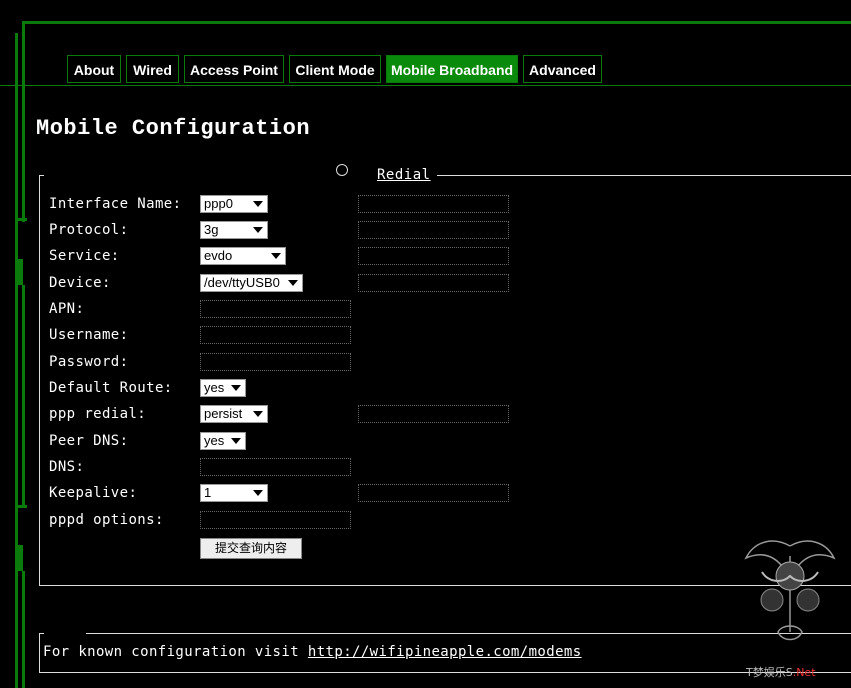 This screenshot has height=688, width=851. I want to click on ppp-redial-label: ppp redial:, so click(98, 414).